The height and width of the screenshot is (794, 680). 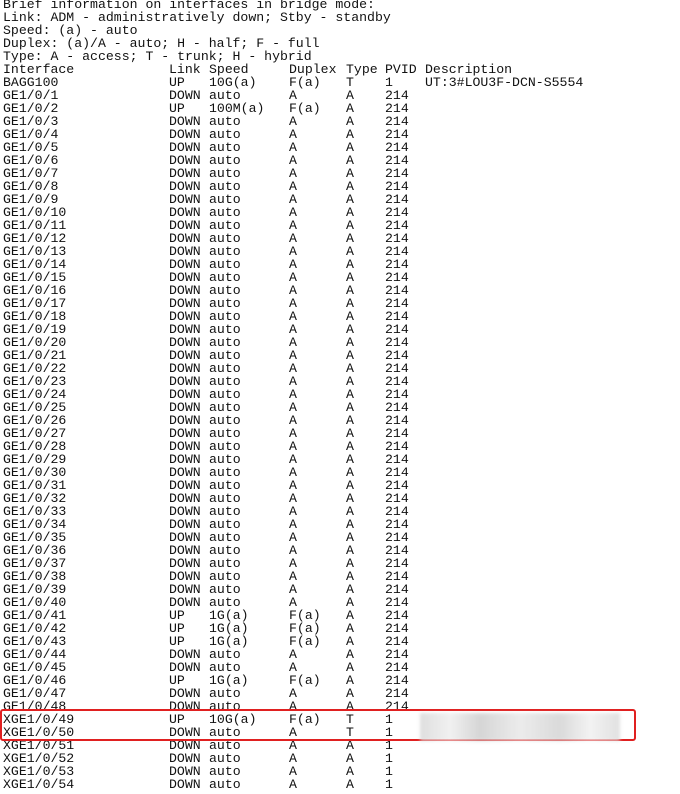 What do you see at coordinates (341, 264) in the screenshot?
I see `table-row: GE1/0/14 DOWN auto A A 214` at bounding box center [341, 264].